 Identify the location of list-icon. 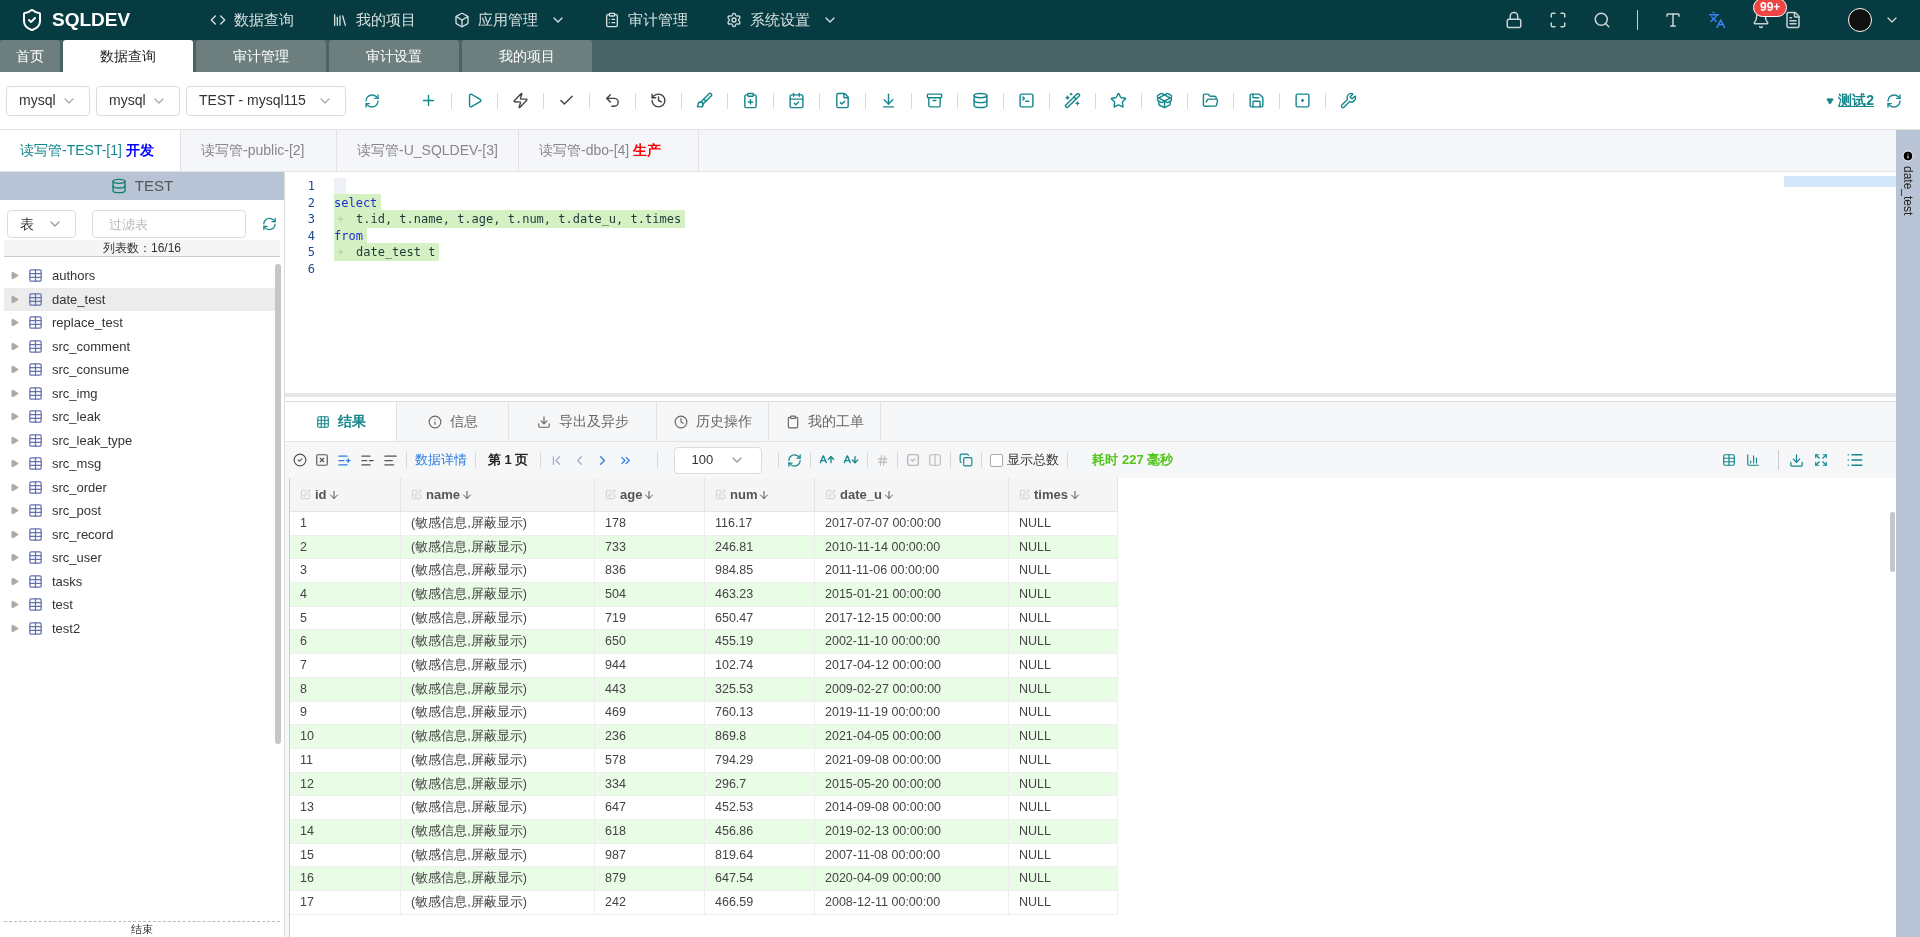
(1855, 460).